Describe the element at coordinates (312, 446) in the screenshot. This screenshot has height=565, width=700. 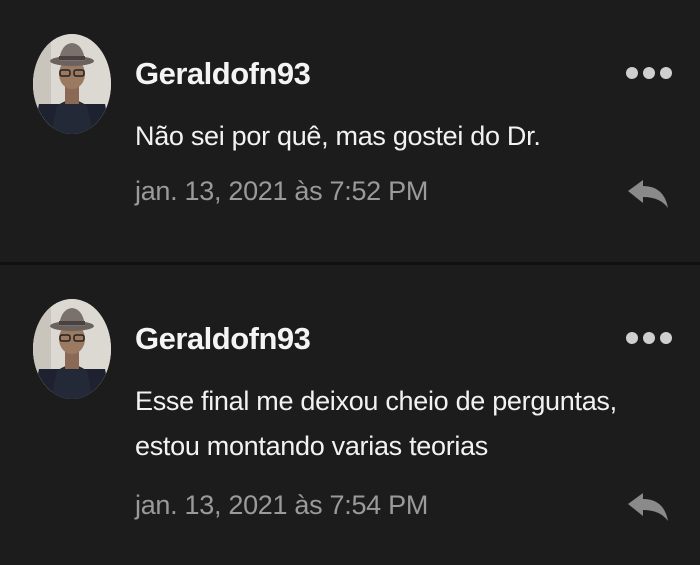
I see `comment-text-line: estou montando varias teorias` at that location.